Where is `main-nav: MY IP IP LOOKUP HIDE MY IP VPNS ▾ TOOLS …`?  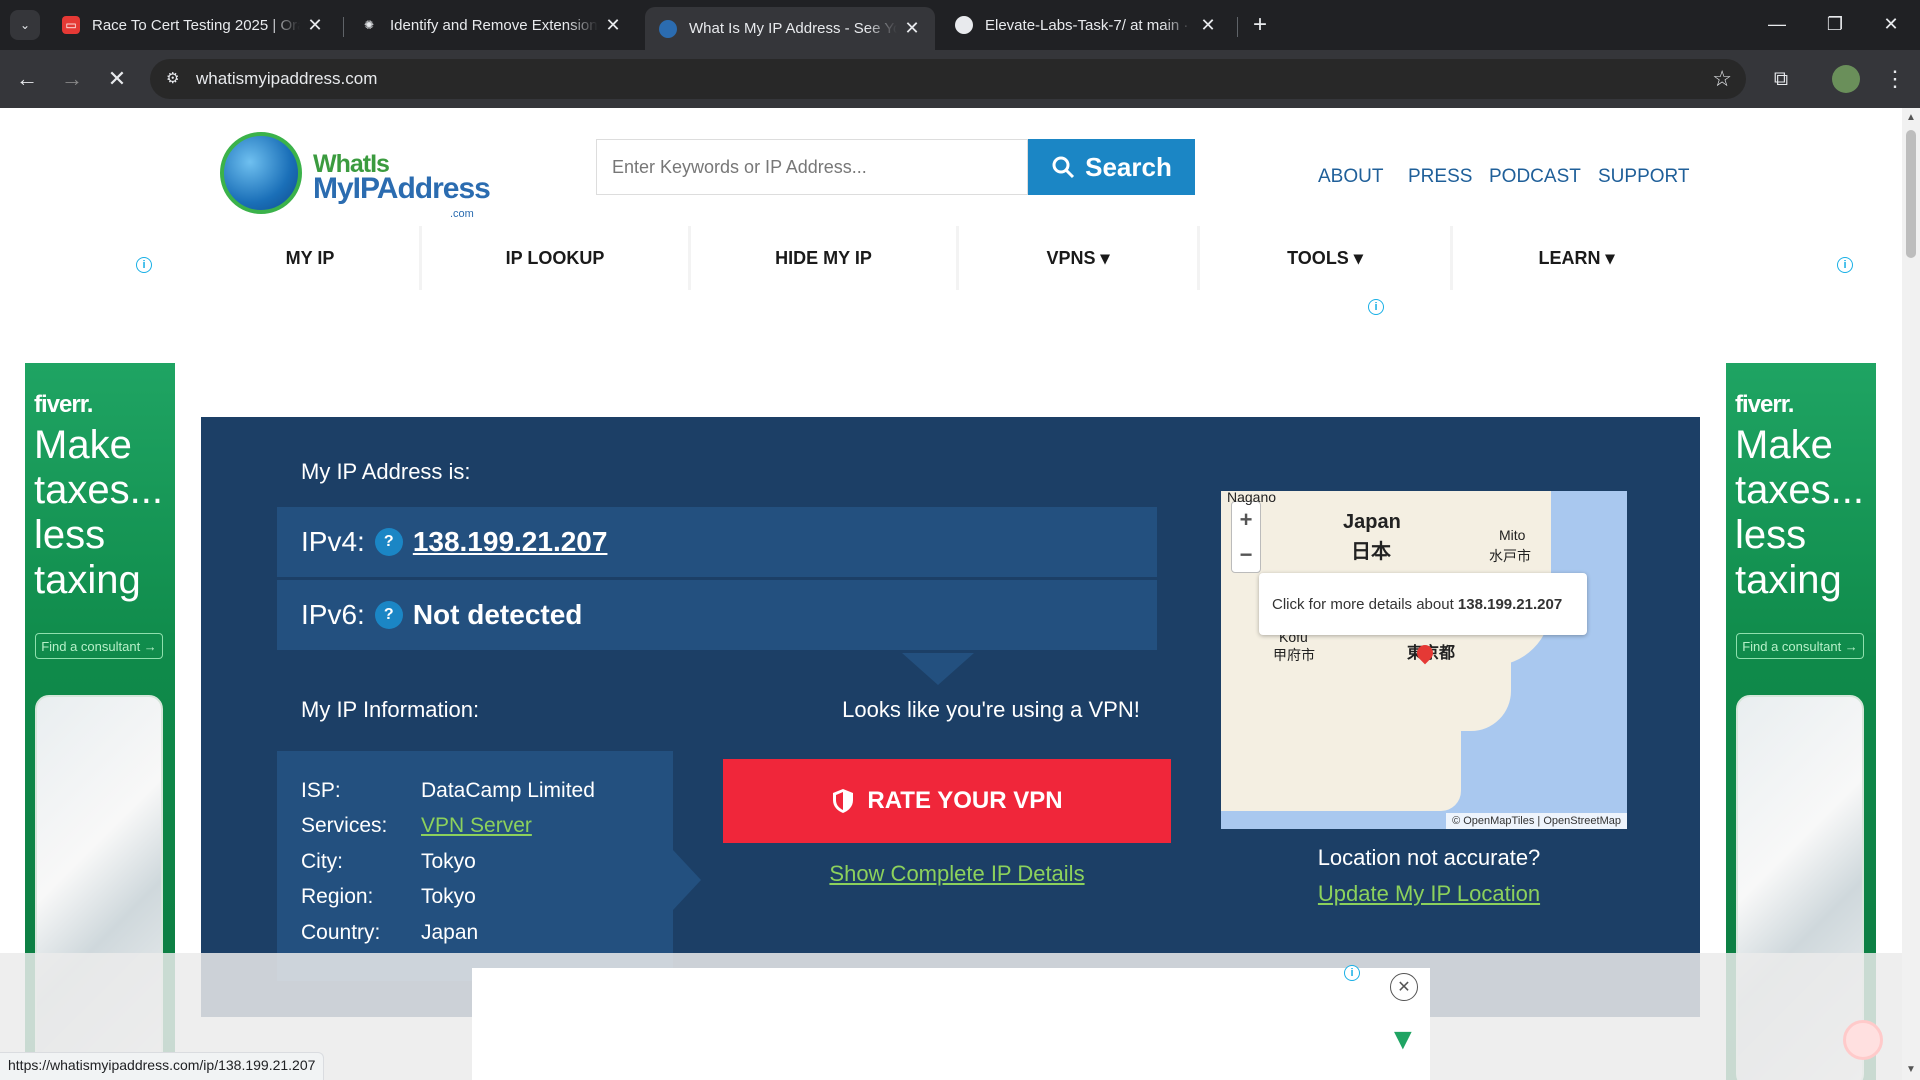
main-nav: MY IP IP LOOKUP HIDE MY IP VPNS ▾ TOOLS … is located at coordinates (950, 258).